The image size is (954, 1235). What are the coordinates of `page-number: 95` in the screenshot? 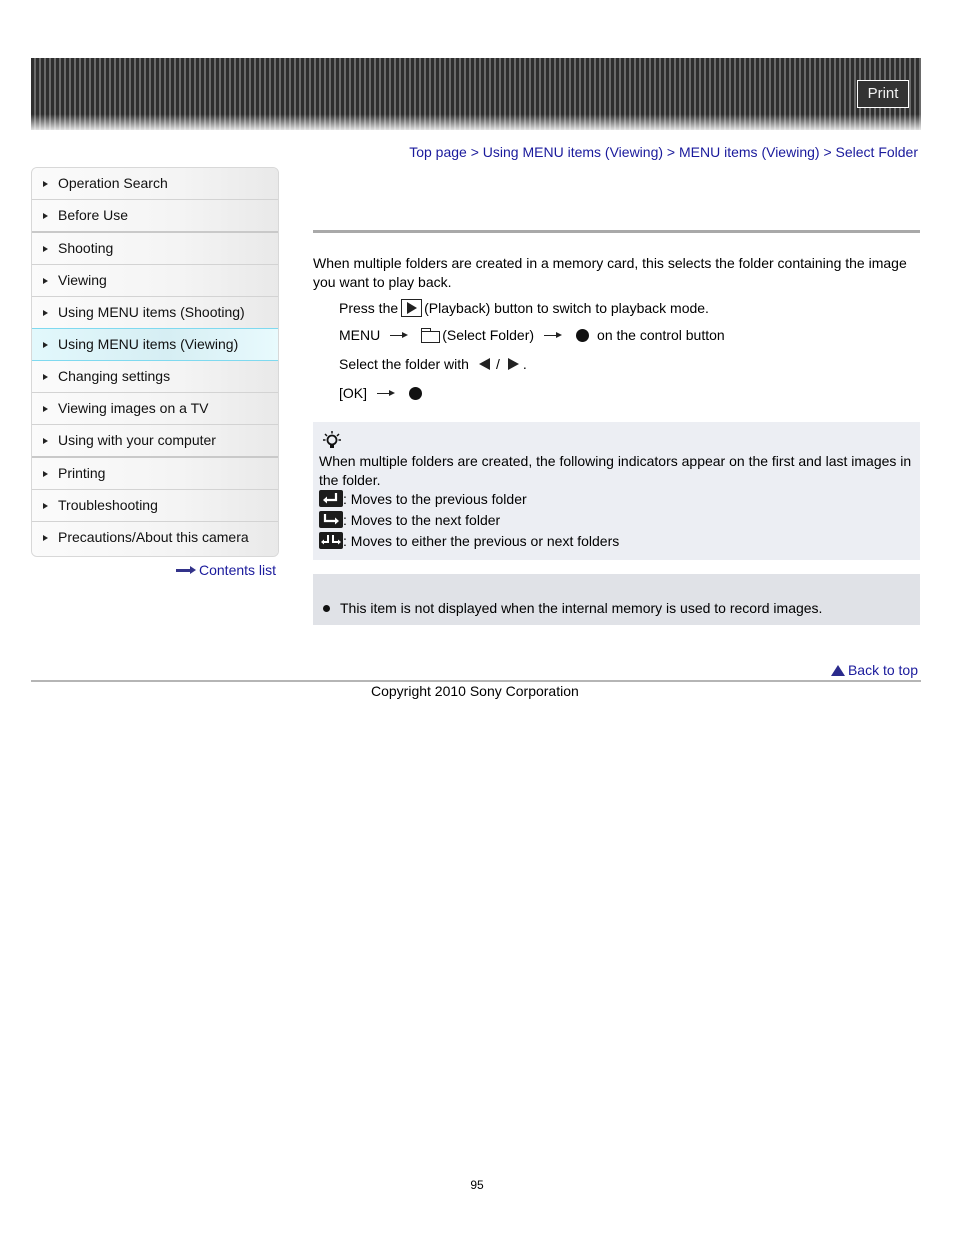 It's located at (477, 1185).